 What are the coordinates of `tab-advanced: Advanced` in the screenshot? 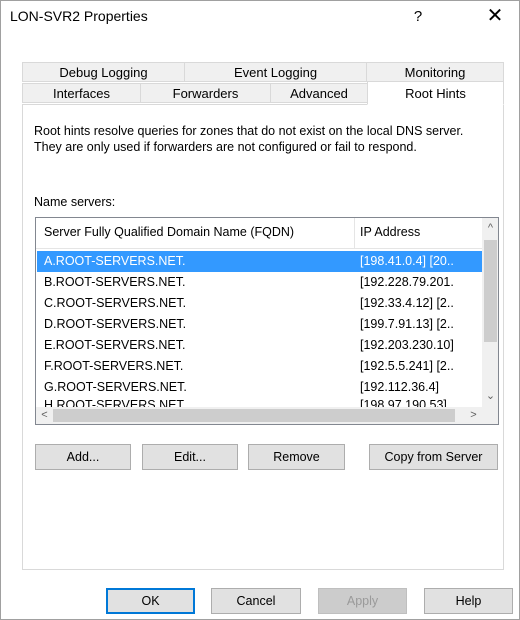 It's located at (319, 93).